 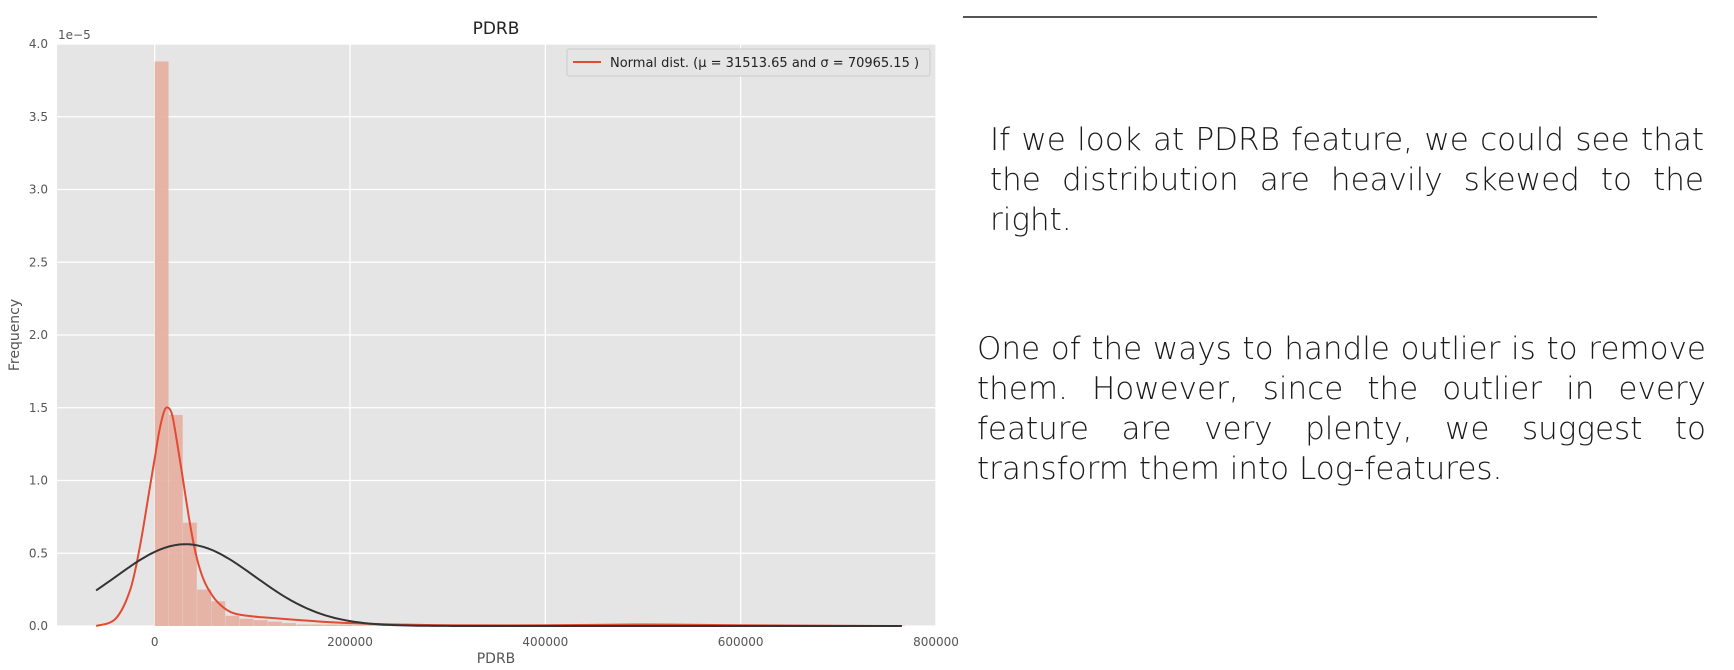 What do you see at coordinates (496, 659) in the screenshot?
I see `x-axis-label: PDRB` at bounding box center [496, 659].